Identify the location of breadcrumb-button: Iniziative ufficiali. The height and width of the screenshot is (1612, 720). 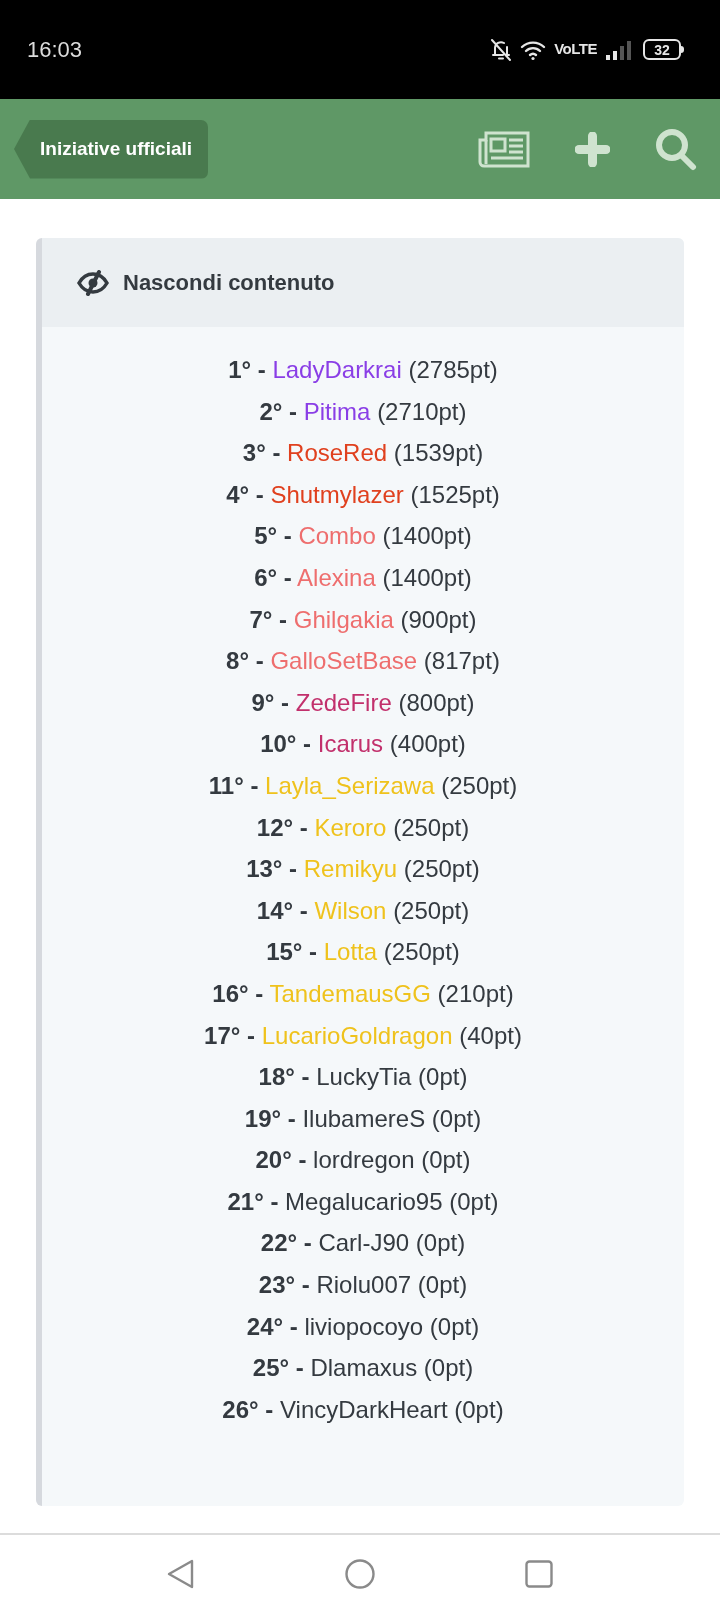
(111, 149).